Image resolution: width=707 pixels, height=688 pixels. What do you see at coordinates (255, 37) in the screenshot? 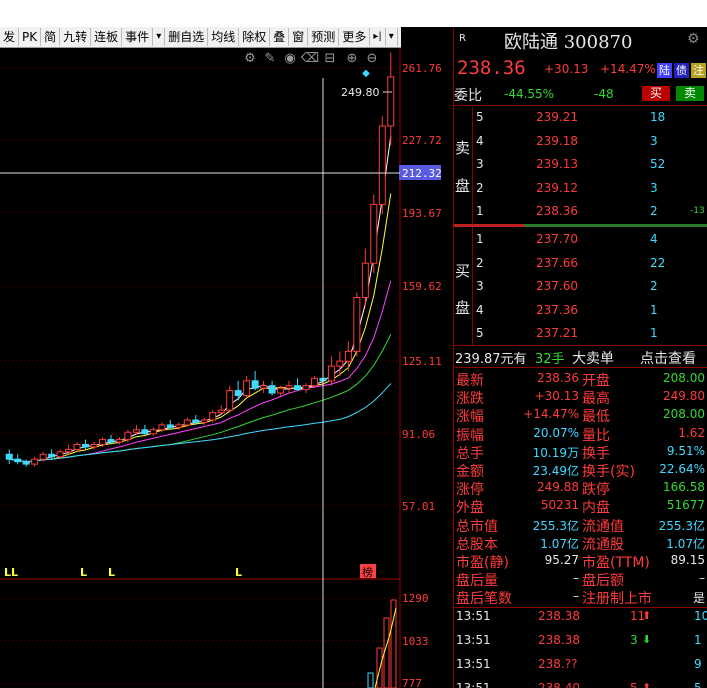
I see `toolbar-item-9: 除权` at bounding box center [255, 37].